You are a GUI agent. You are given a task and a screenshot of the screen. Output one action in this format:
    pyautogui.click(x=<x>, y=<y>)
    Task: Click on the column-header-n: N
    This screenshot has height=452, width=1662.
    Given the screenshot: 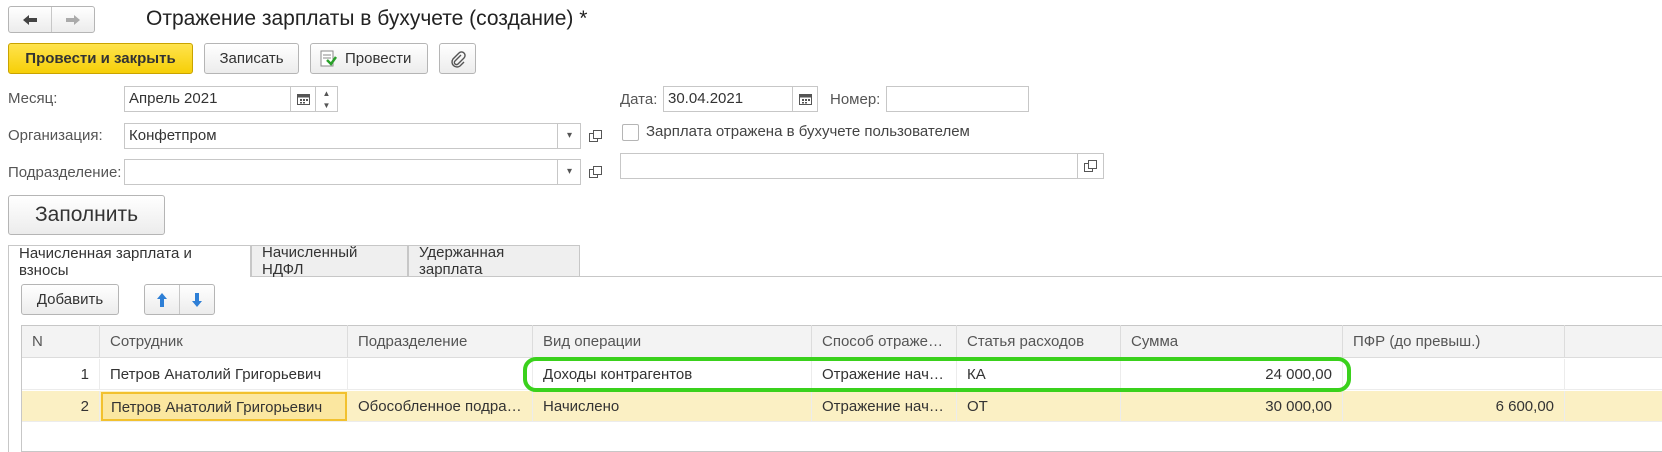 What is the action you would take?
    pyautogui.click(x=61, y=341)
    